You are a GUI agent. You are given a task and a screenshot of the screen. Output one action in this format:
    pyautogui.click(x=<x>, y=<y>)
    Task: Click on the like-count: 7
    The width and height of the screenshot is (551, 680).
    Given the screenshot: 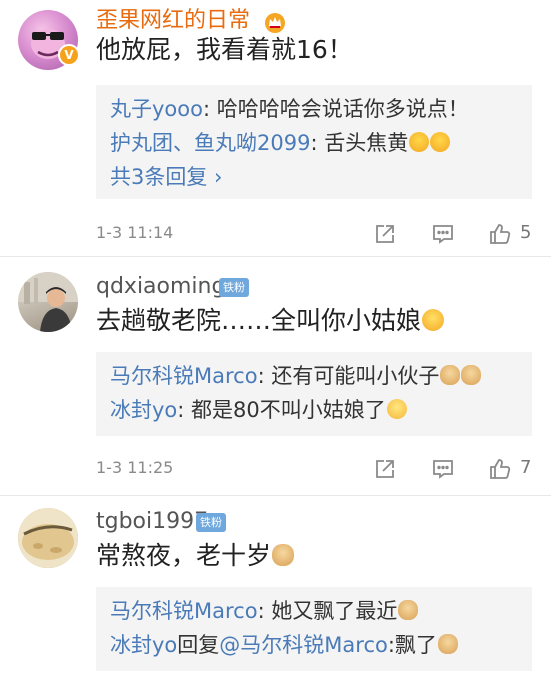 What is the action you would take?
    pyautogui.click(x=526, y=467)
    